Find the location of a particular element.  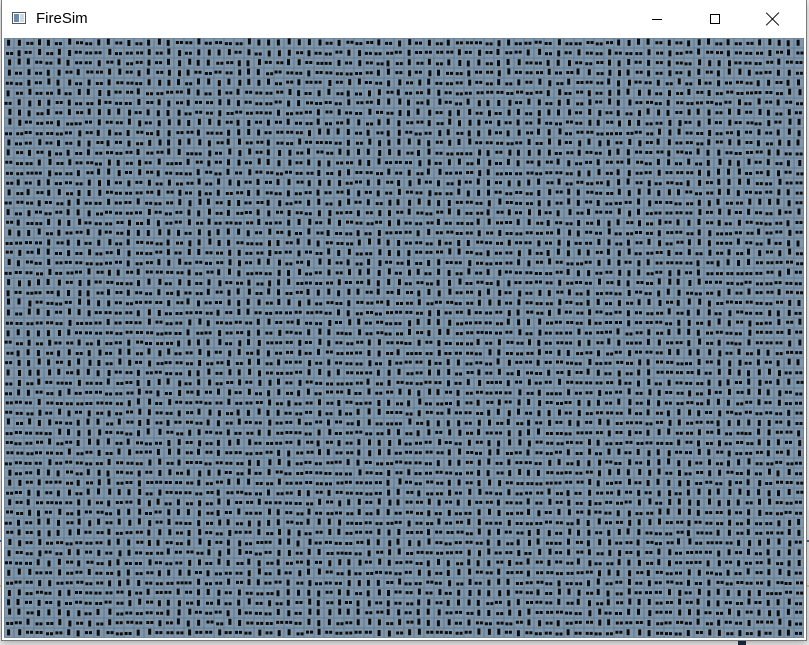

close-icon is located at coordinates (773, 19).